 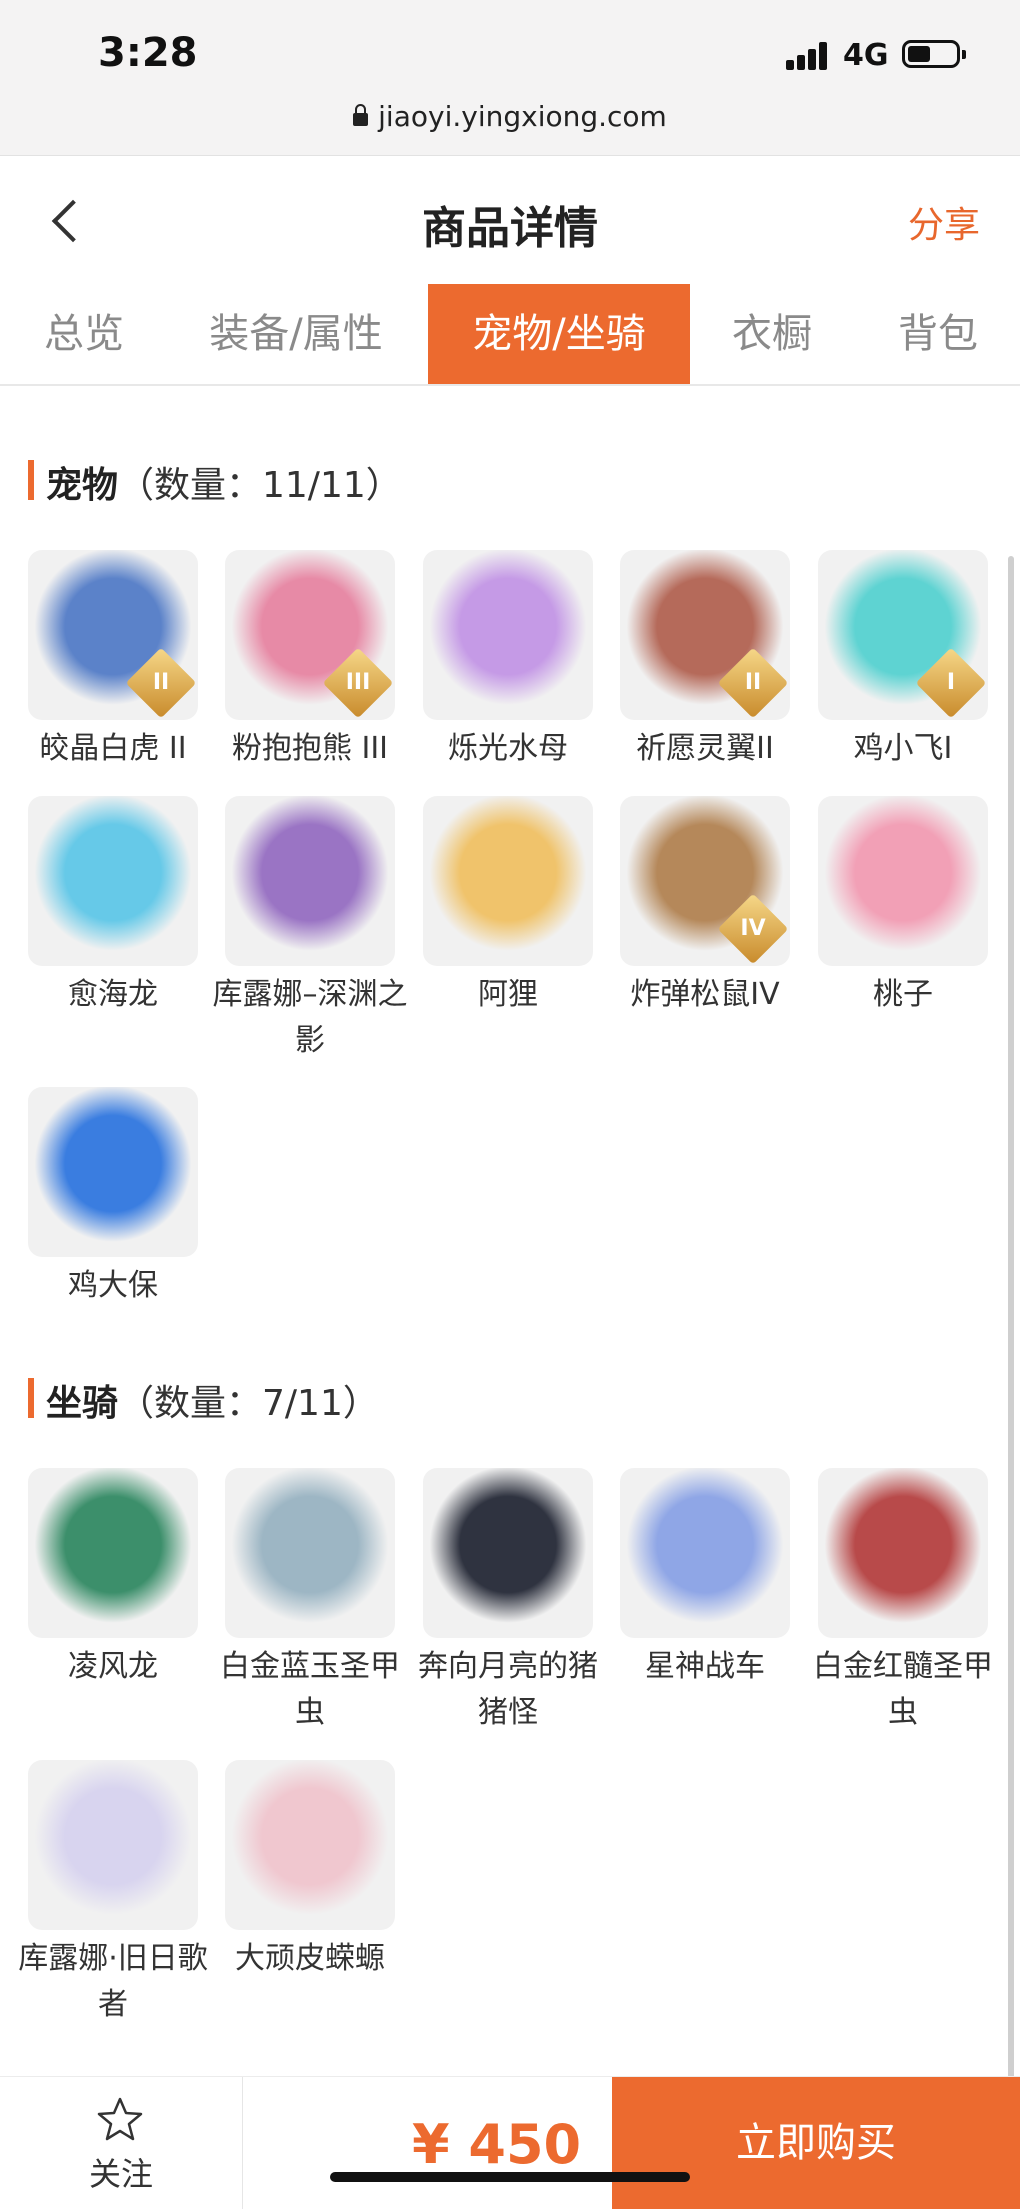 I want to click on star-icon, so click(x=120, y=2119).